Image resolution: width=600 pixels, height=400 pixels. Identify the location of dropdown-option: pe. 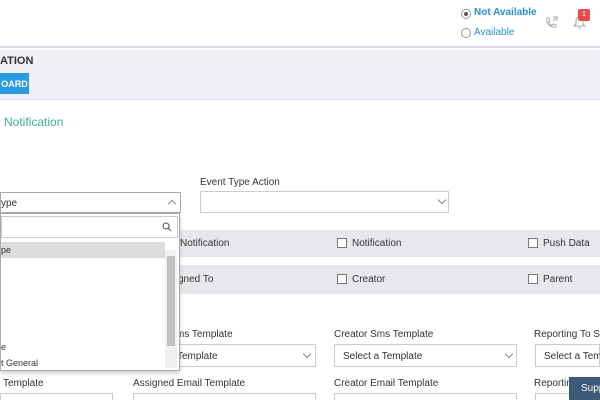
(83, 250).